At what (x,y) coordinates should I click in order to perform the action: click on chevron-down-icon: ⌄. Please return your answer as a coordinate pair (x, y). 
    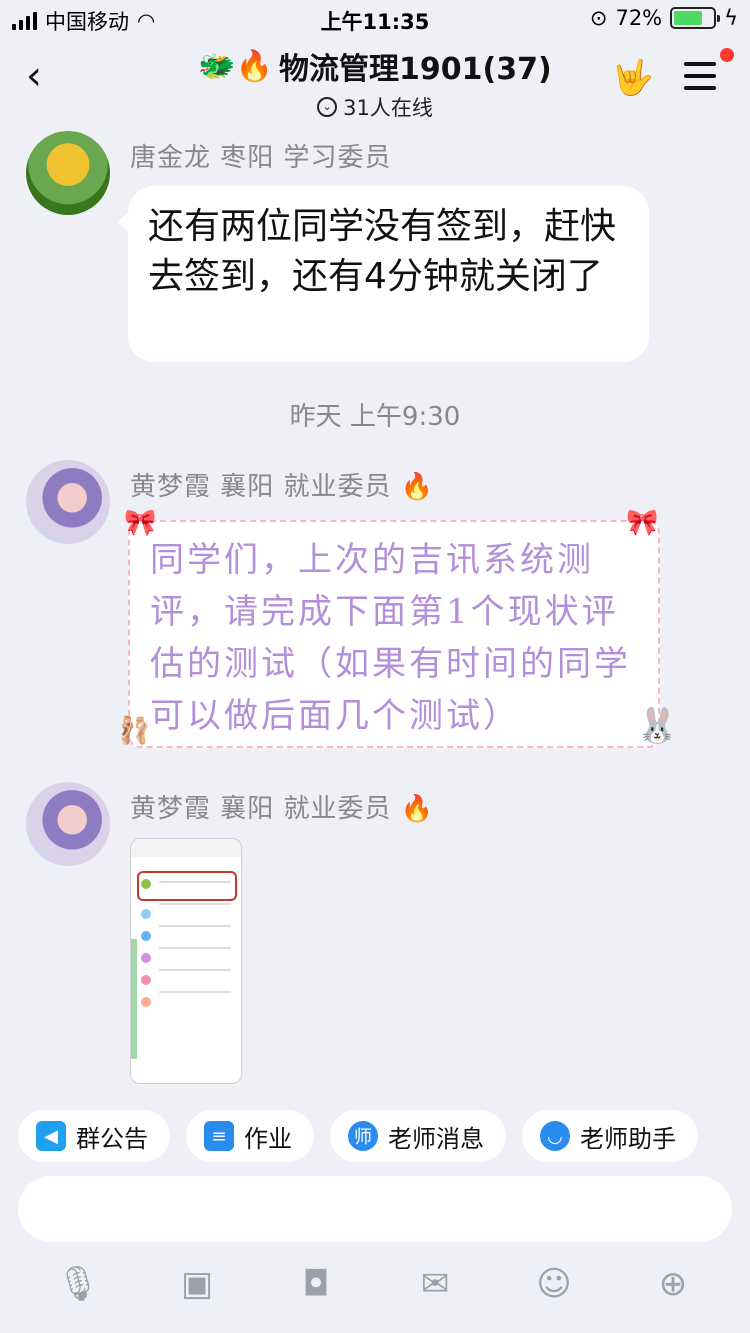
    Looking at the image, I should click on (327, 107).